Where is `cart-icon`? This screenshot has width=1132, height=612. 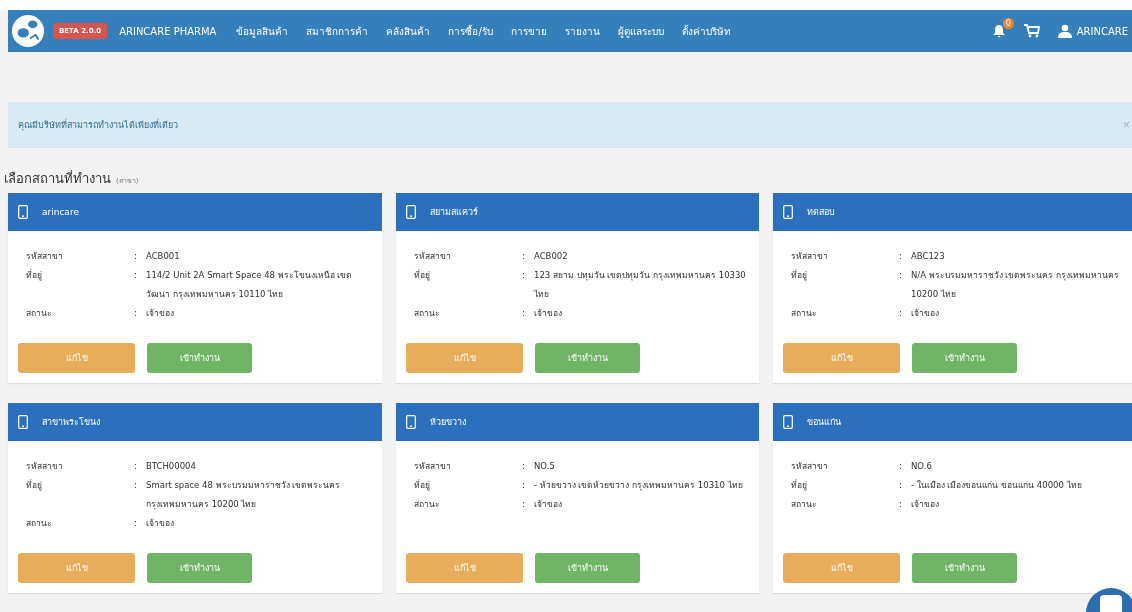
cart-icon is located at coordinates (1031, 31).